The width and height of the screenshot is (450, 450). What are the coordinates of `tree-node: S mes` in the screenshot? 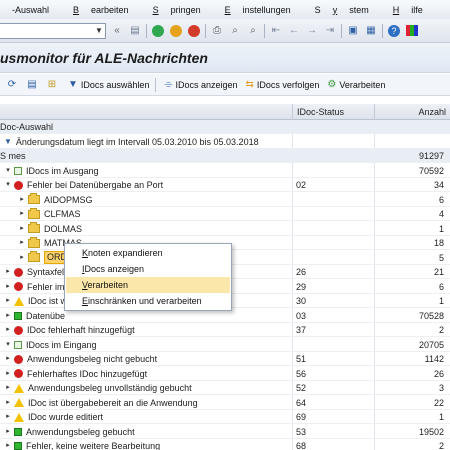 It's located at (13, 156).